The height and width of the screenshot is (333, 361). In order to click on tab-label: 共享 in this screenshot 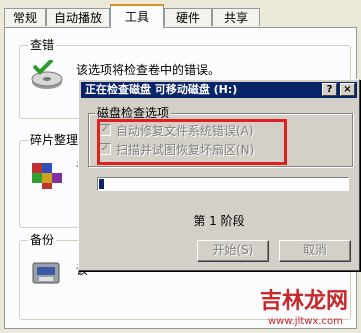, I will do `click(235, 18)`.